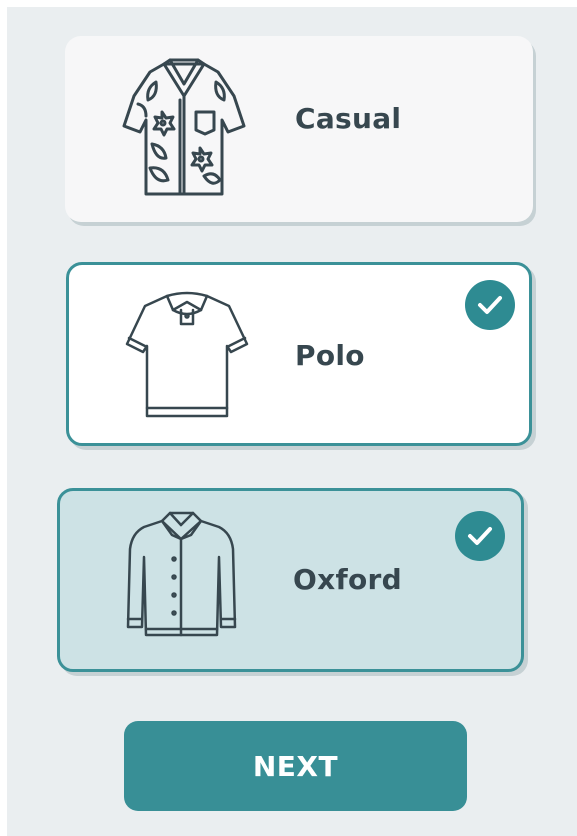 Image resolution: width=577 pixels, height=836 pixels. What do you see at coordinates (184, 129) in the screenshot?
I see `hawaiian-shirt-icon` at bounding box center [184, 129].